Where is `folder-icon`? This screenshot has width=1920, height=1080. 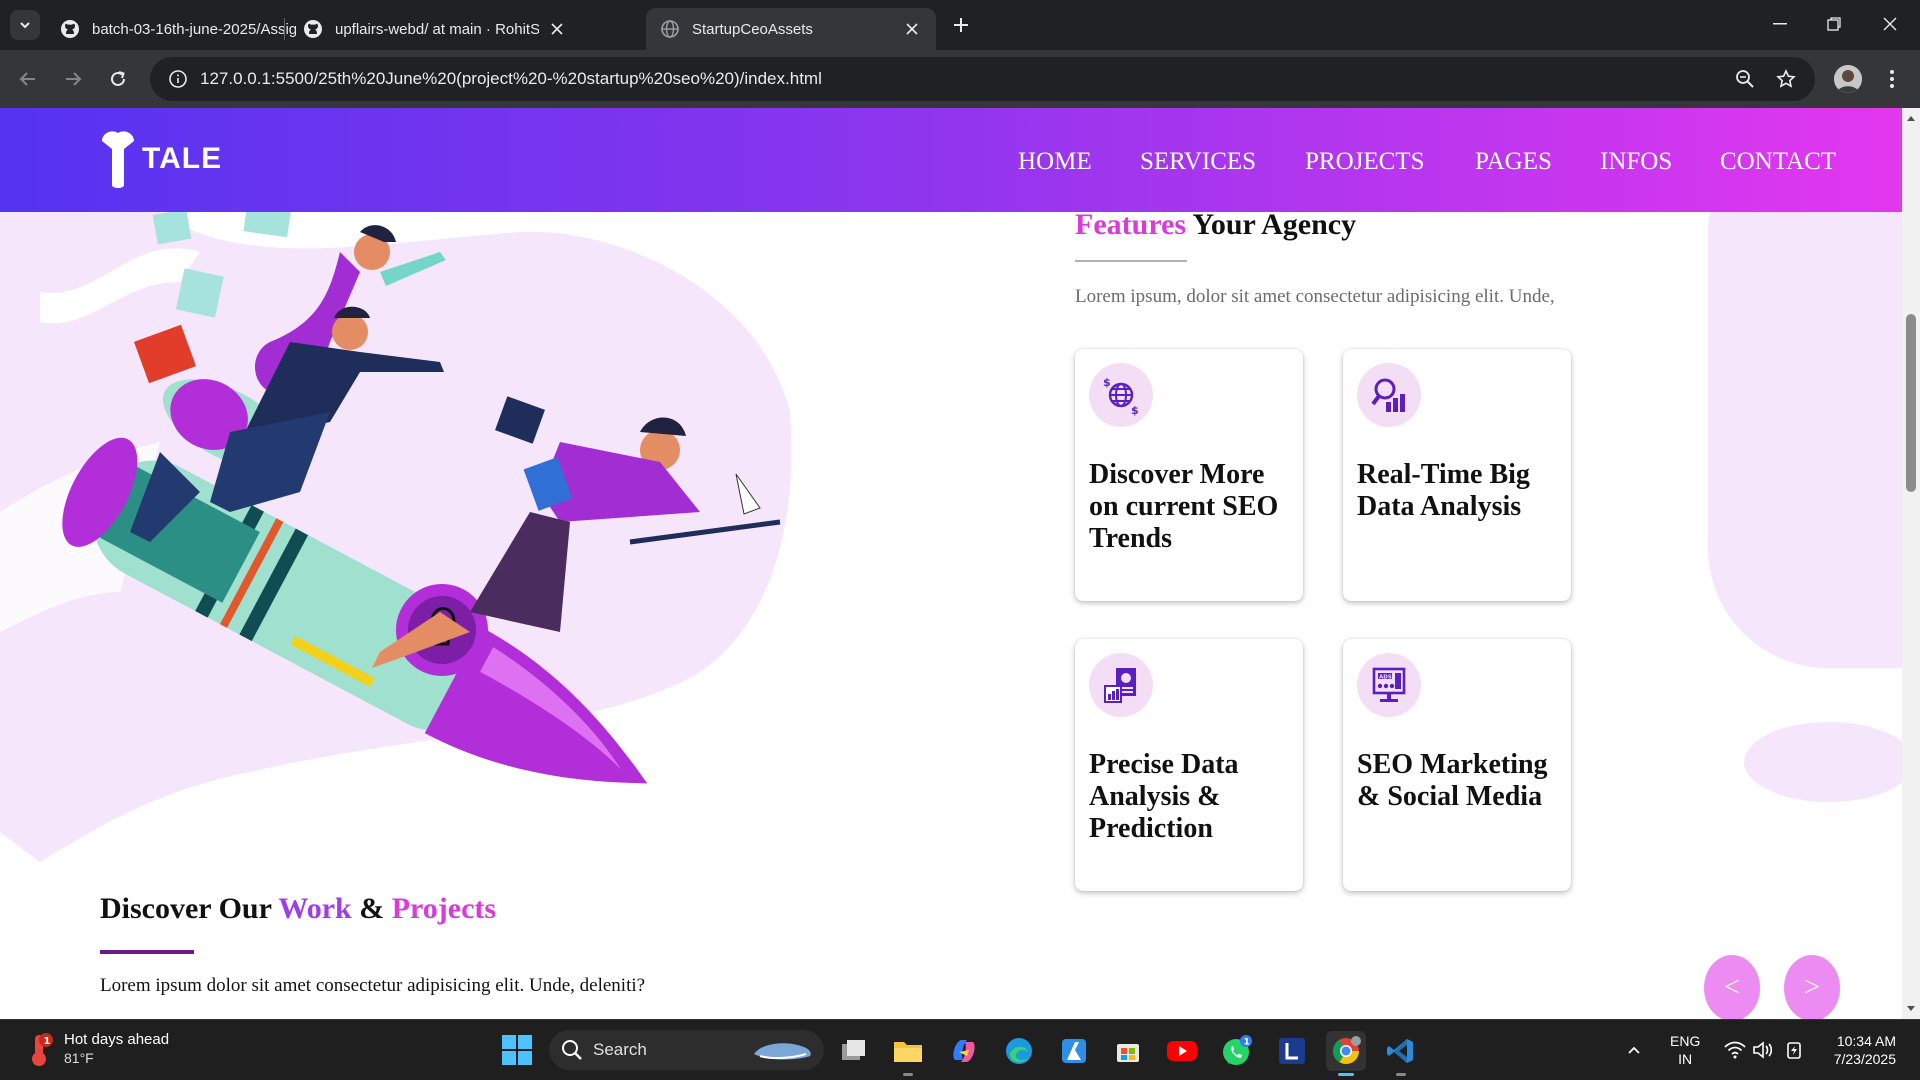
folder-icon is located at coordinates (908, 1052).